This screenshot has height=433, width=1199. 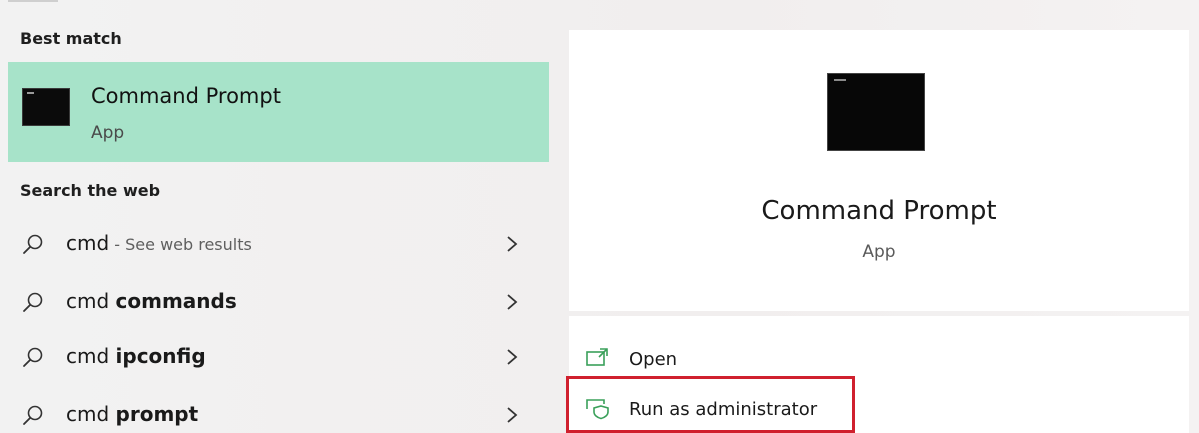 I want to click on web-result-text: cmd commands, so click(x=151, y=301).